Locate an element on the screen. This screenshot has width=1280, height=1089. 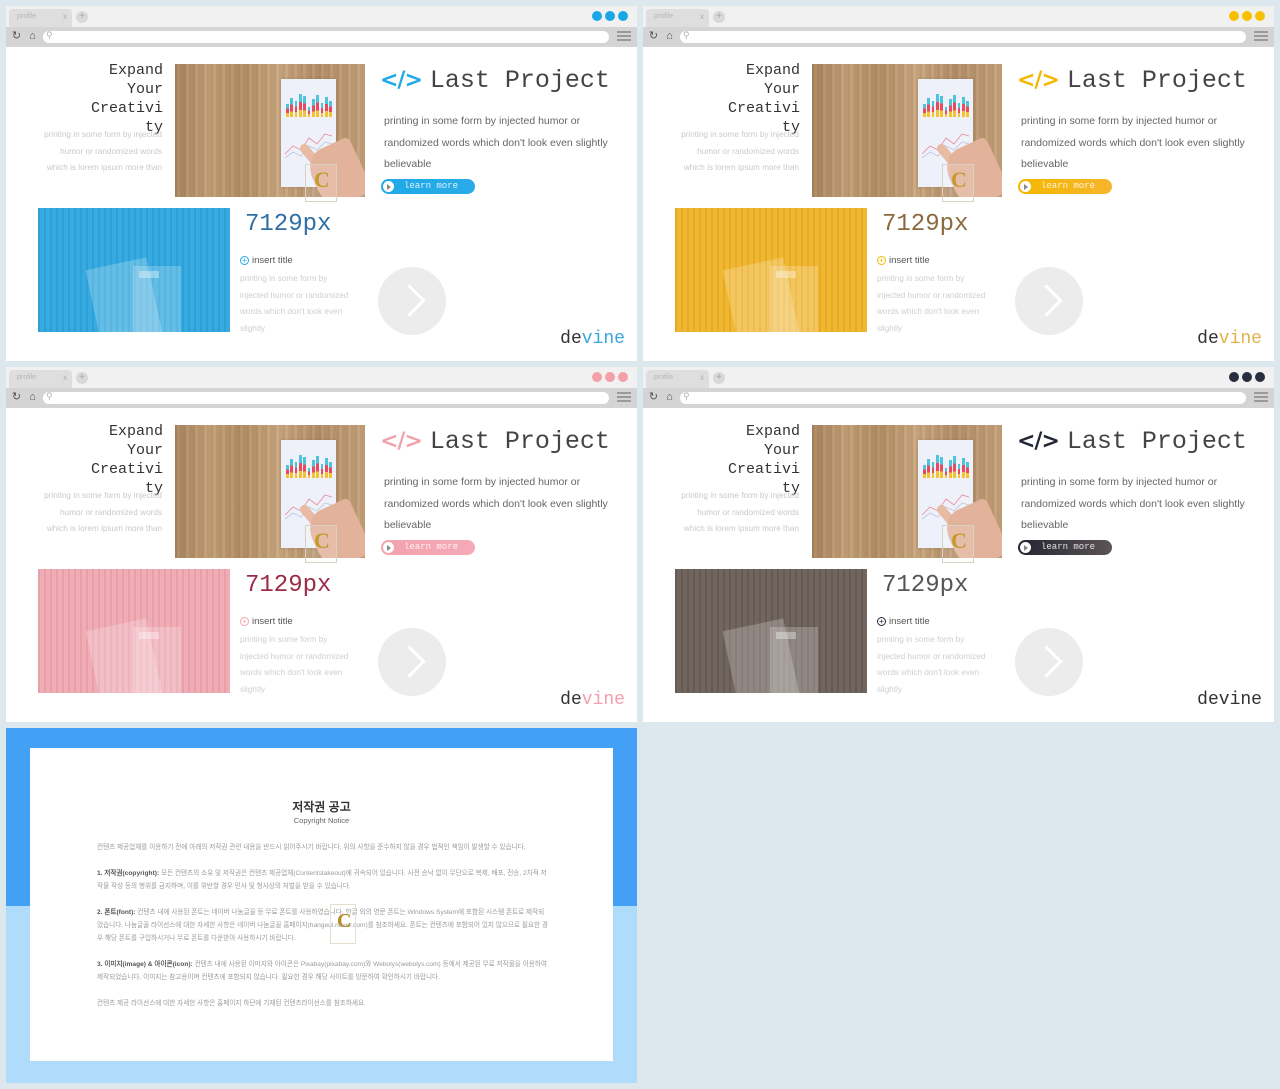
px-stat-value: 7129px is located at coordinates (925, 585).